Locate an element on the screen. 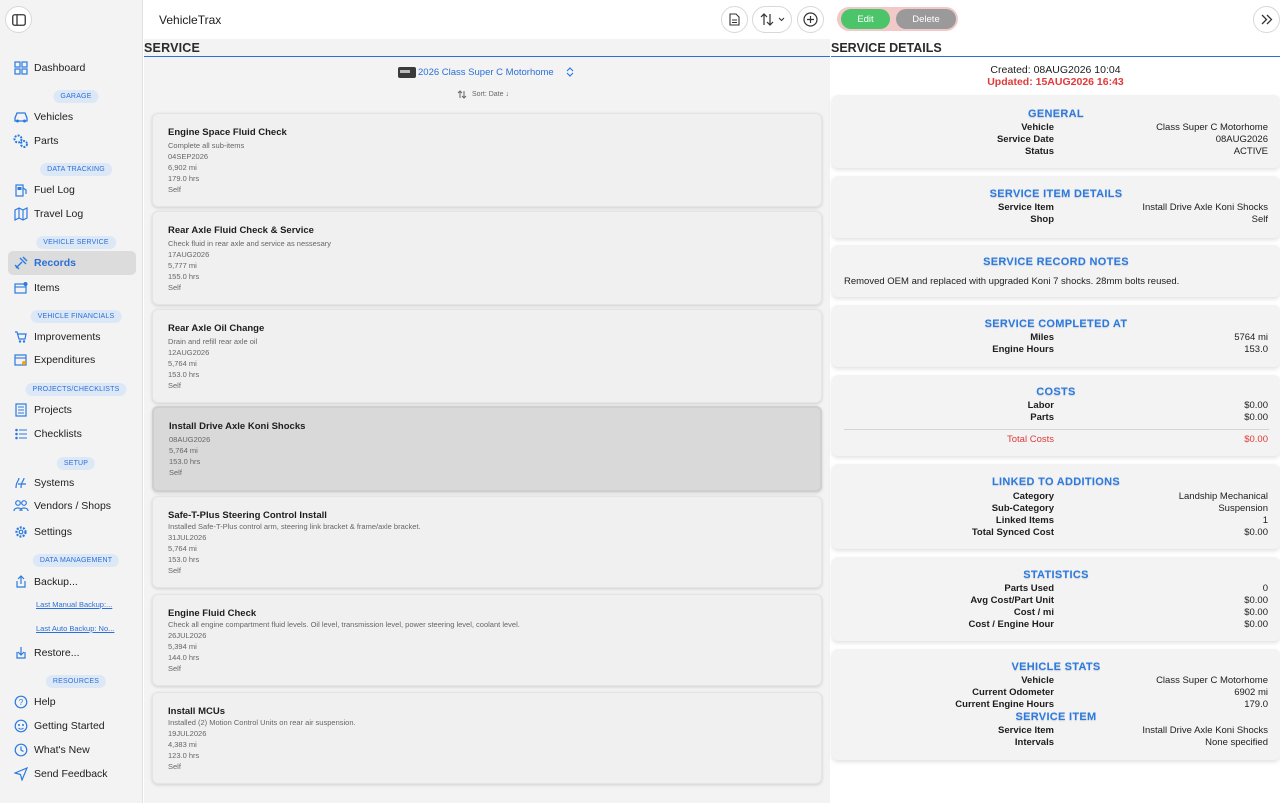 This screenshot has width=1280, height=803. sidebar-item-label: Send Feedback is located at coordinates (71, 774).